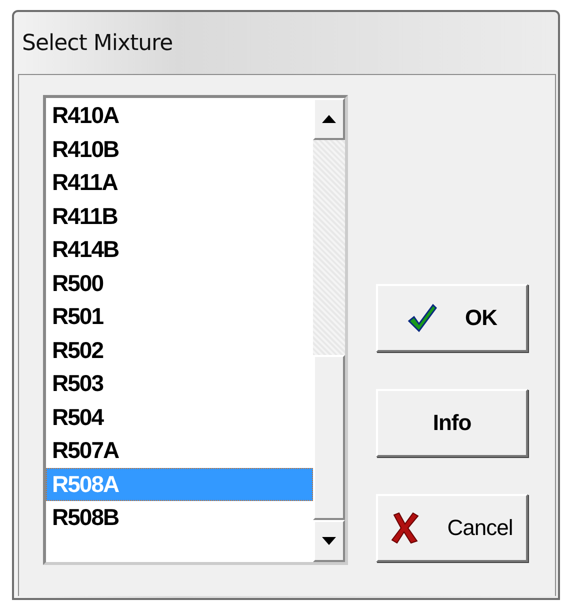 The width and height of the screenshot is (562, 604). Describe the element at coordinates (452, 528) in the screenshot. I see `cancel-button: Cancel` at that location.